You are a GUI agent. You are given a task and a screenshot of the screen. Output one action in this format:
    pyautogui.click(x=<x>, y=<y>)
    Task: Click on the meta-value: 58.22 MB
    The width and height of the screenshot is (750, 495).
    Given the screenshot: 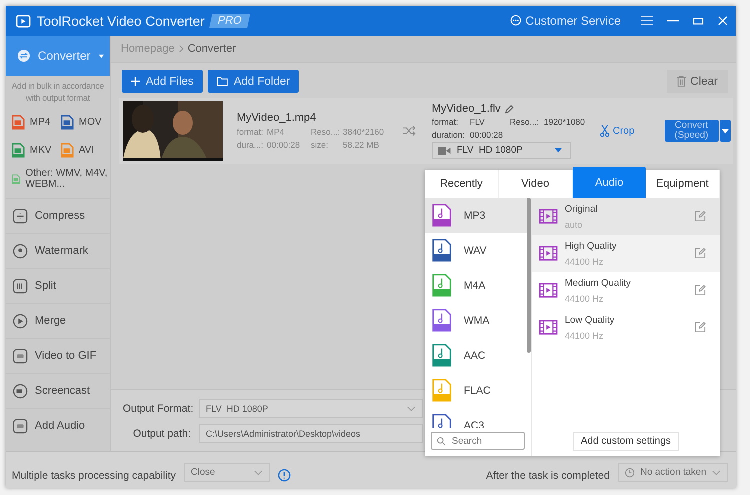 What is the action you would take?
    pyautogui.click(x=361, y=145)
    